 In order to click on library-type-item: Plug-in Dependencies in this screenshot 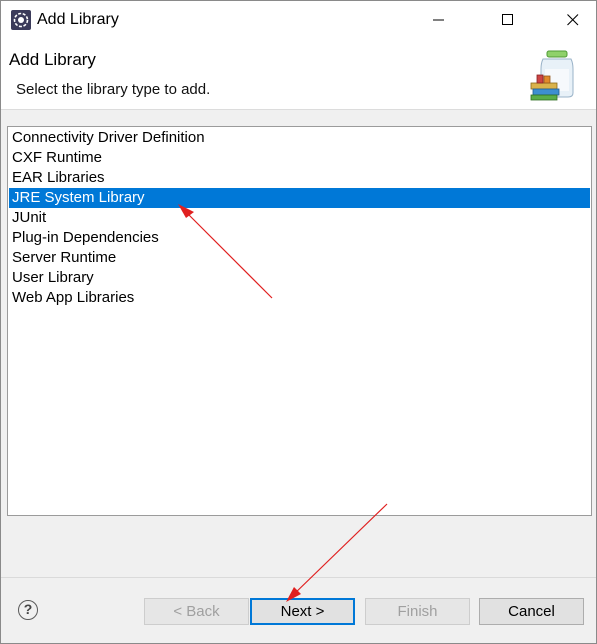, I will do `click(299, 238)`.